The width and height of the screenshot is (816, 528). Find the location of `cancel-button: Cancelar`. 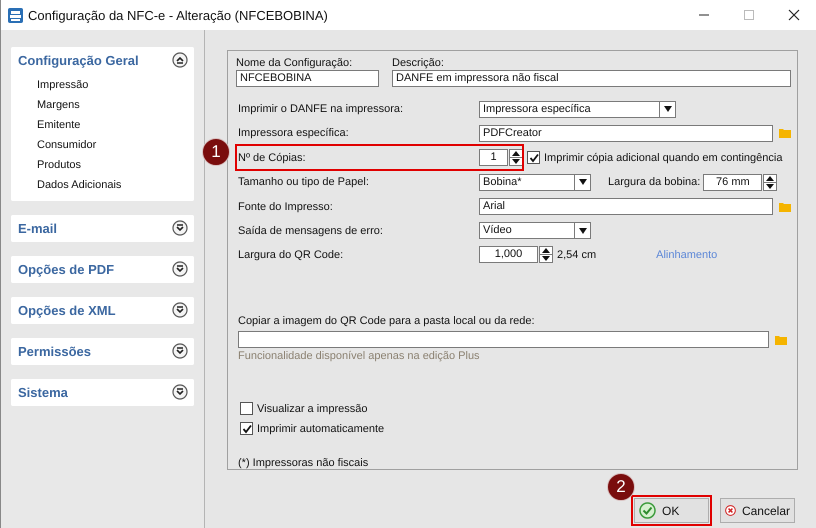

cancel-button: Cancelar is located at coordinates (757, 510).